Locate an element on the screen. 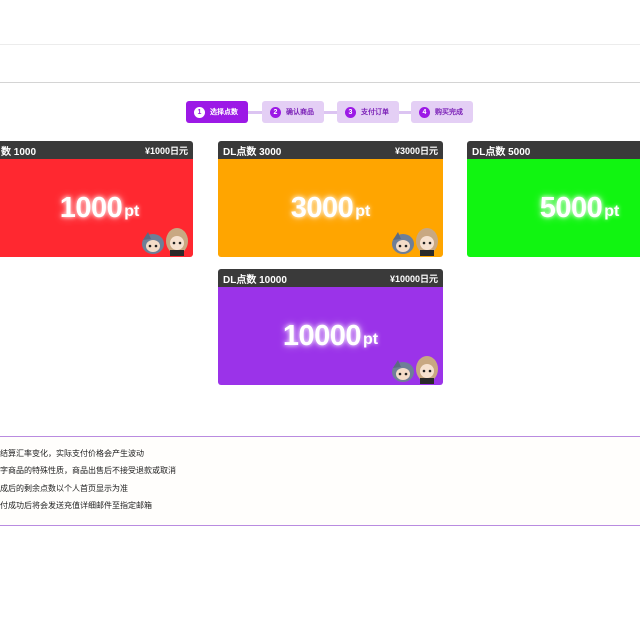 The height and width of the screenshot is (640, 640). card-header: 数 1000 ¥1000日元 is located at coordinates (96, 150).